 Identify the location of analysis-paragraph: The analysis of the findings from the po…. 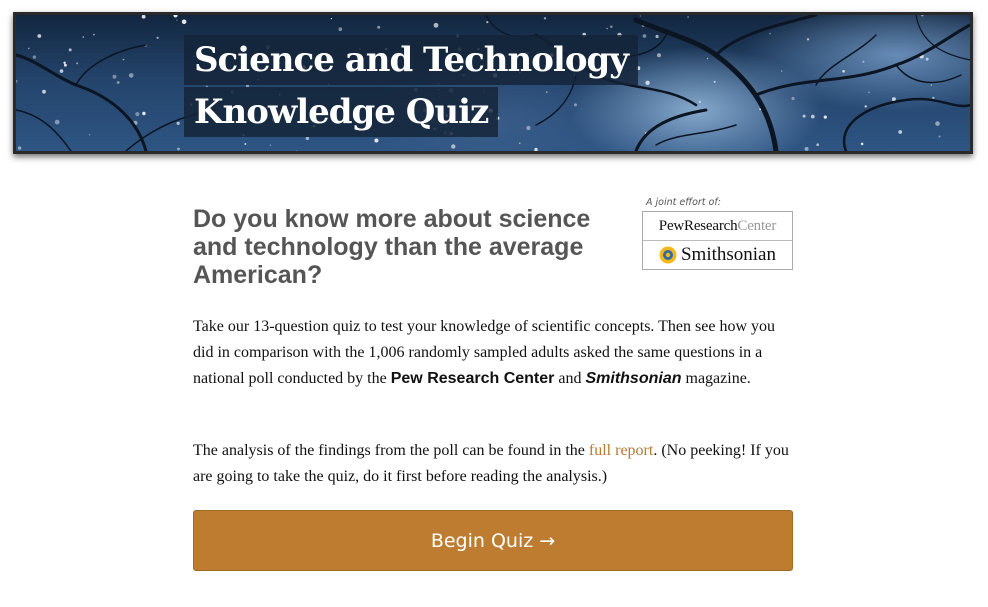
(493, 464).